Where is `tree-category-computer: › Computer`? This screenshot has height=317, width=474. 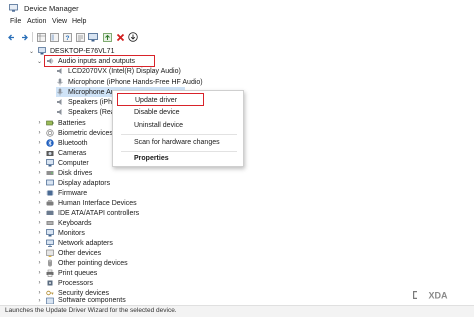 tree-category-computer: › Computer is located at coordinates (62, 163).